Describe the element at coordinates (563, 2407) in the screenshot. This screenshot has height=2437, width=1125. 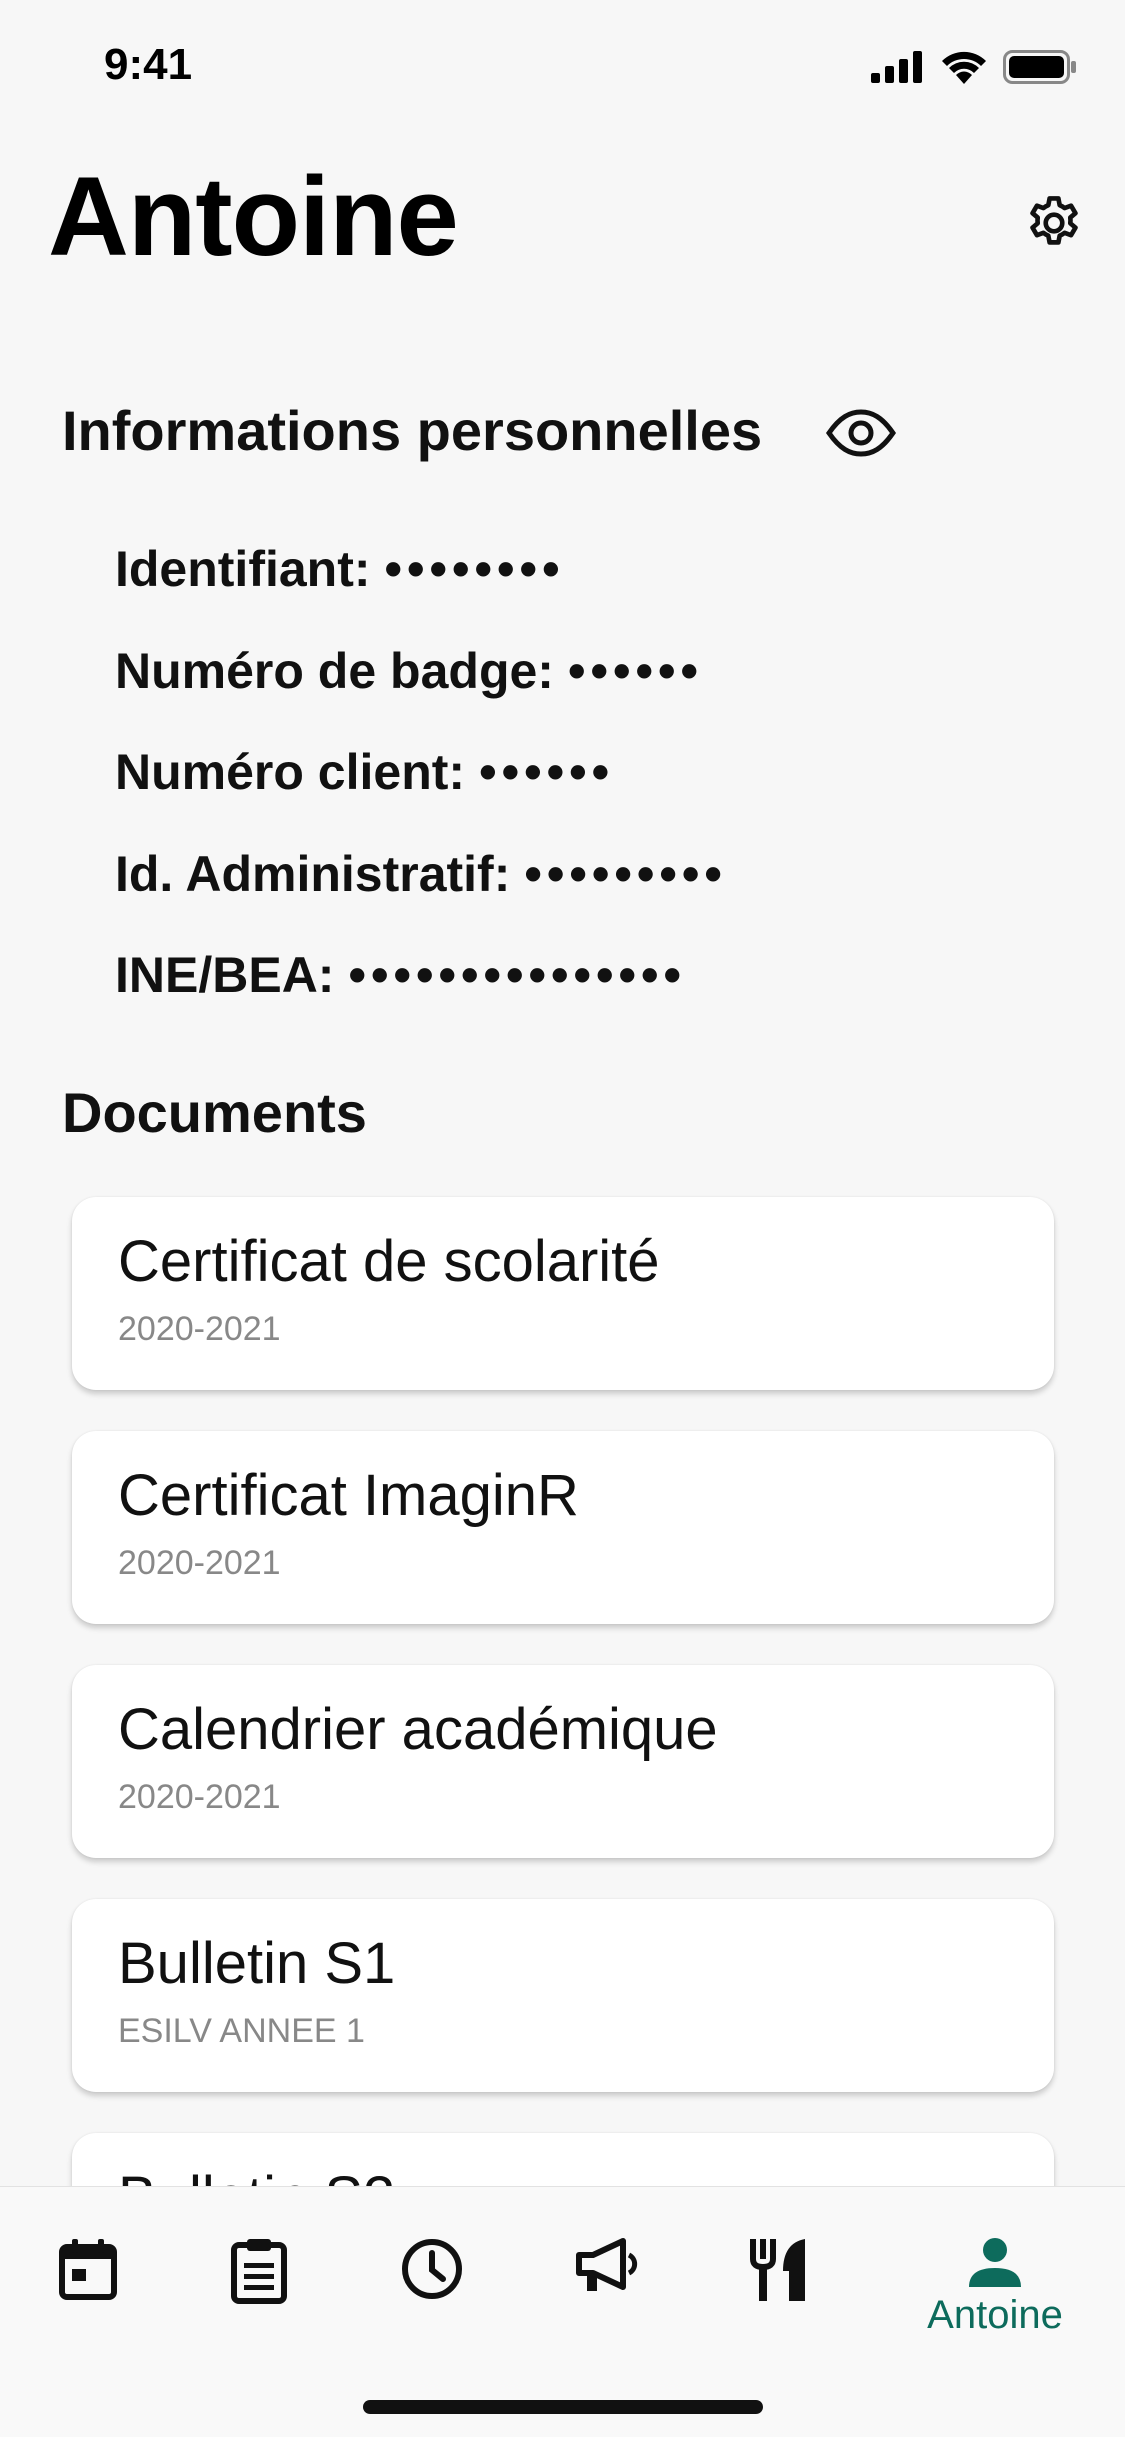
I see `home-indicator` at that location.